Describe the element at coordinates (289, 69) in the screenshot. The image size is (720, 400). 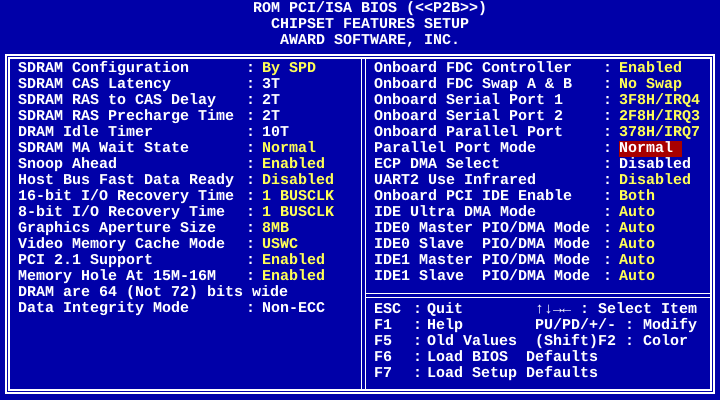
I see `setting-value: By SPD` at that location.